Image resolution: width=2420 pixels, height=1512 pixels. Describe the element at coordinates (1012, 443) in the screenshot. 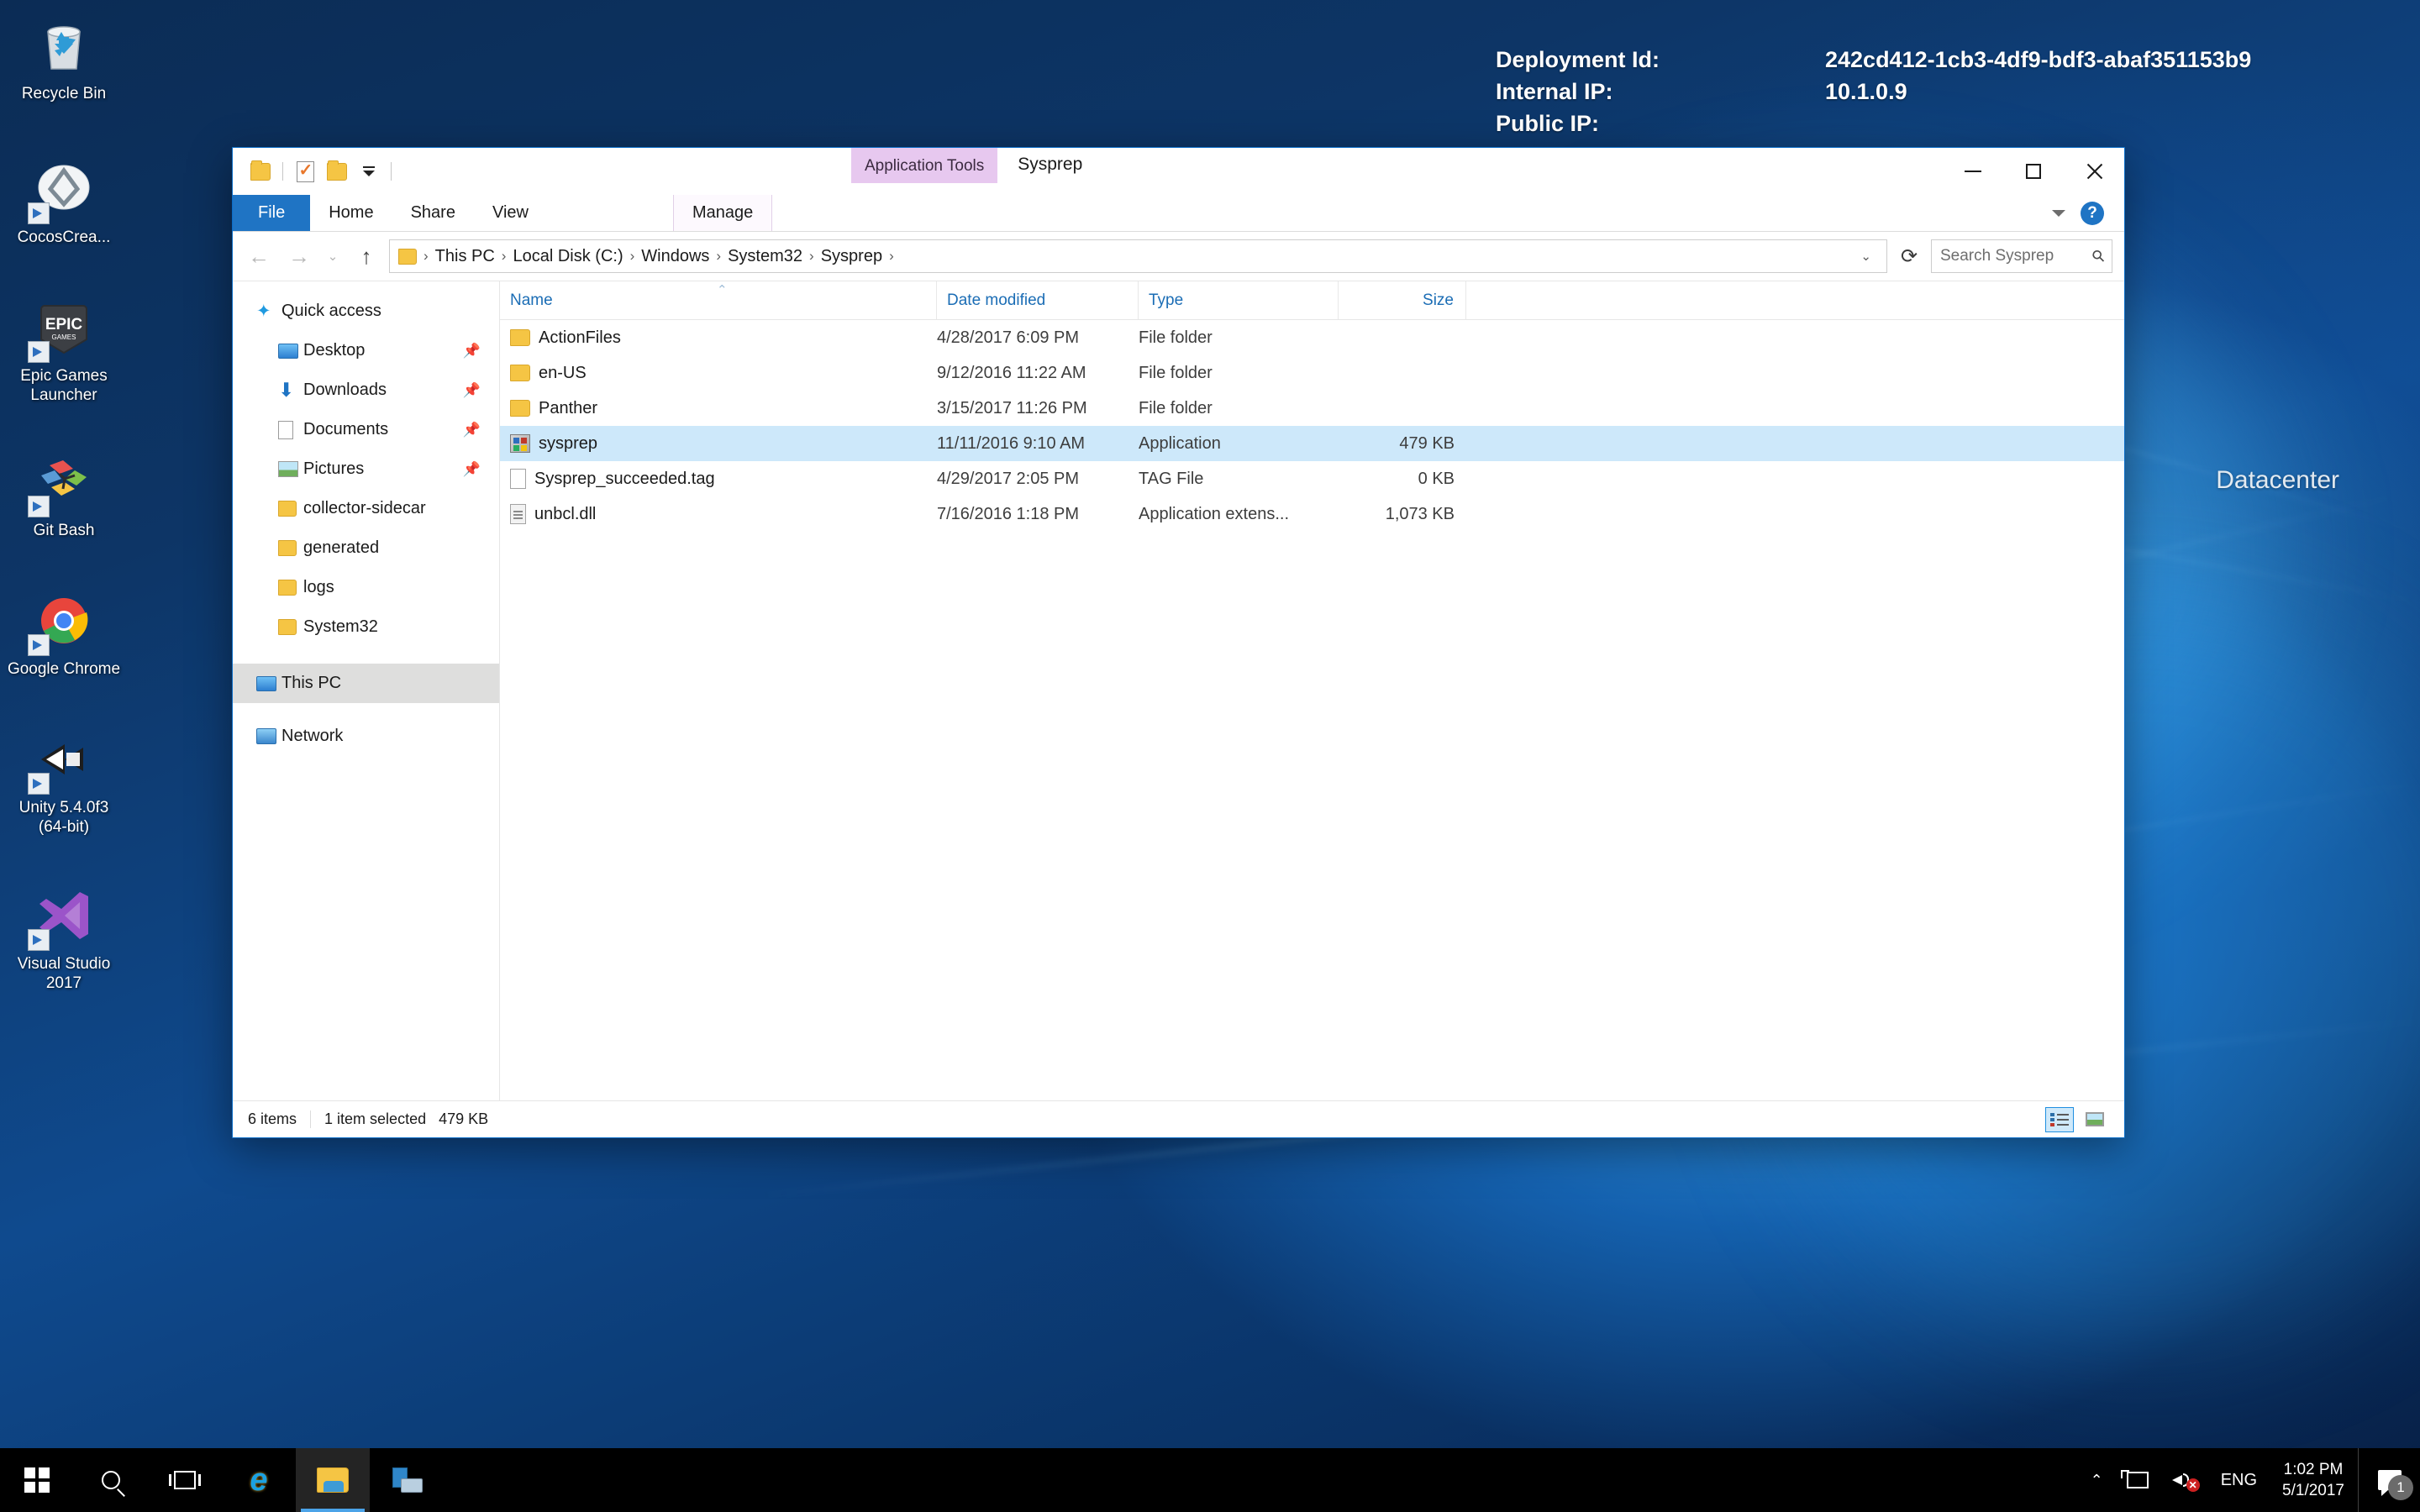

I see `file-date-cell: 11/11/2016 9:10 AM` at that location.